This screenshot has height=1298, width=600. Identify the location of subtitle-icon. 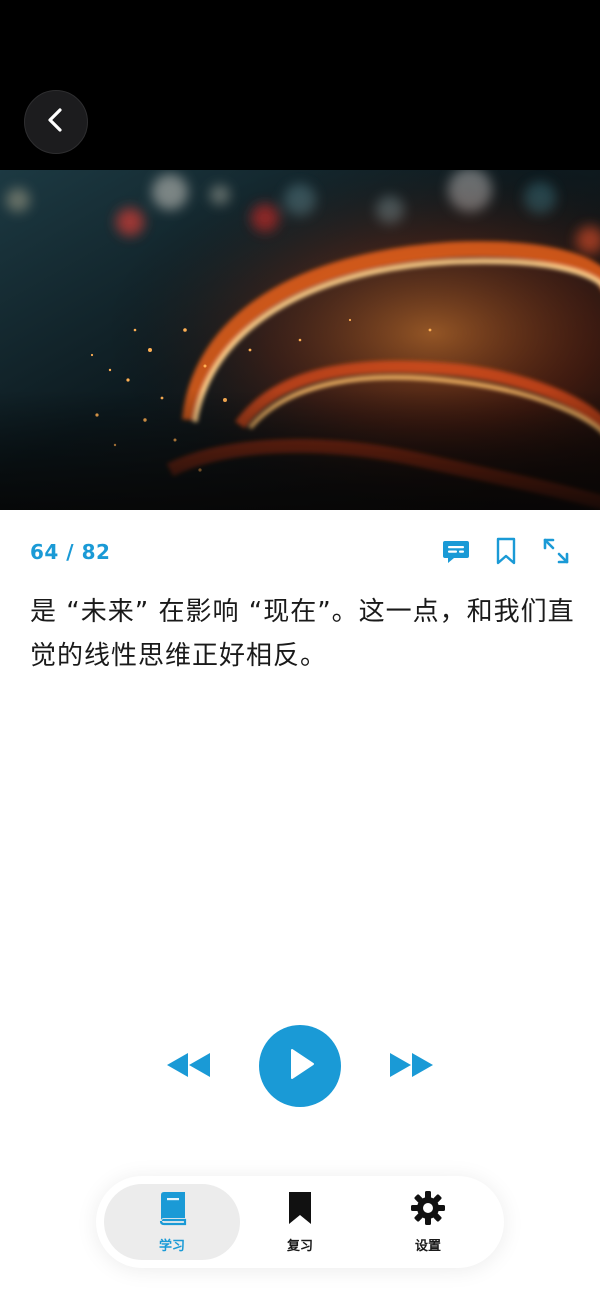
(456, 553).